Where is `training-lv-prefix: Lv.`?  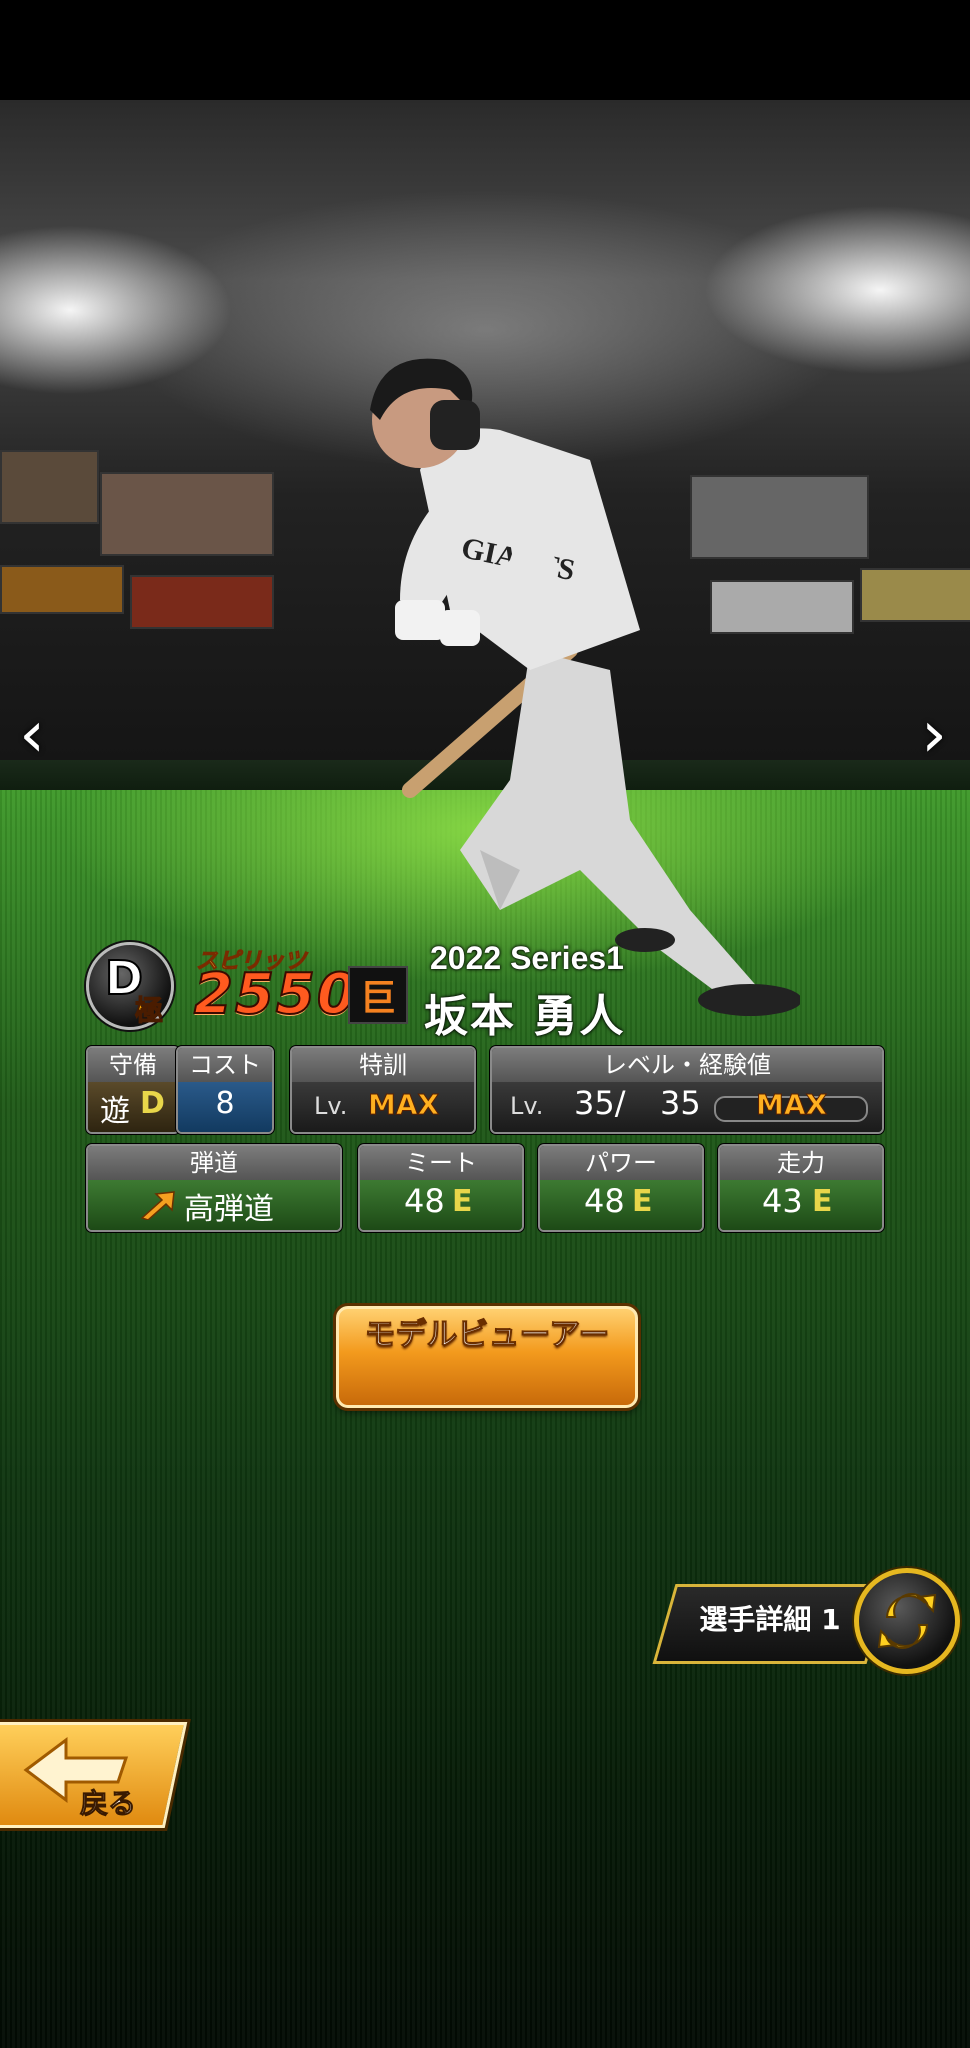 training-lv-prefix: Lv. is located at coordinates (331, 1106).